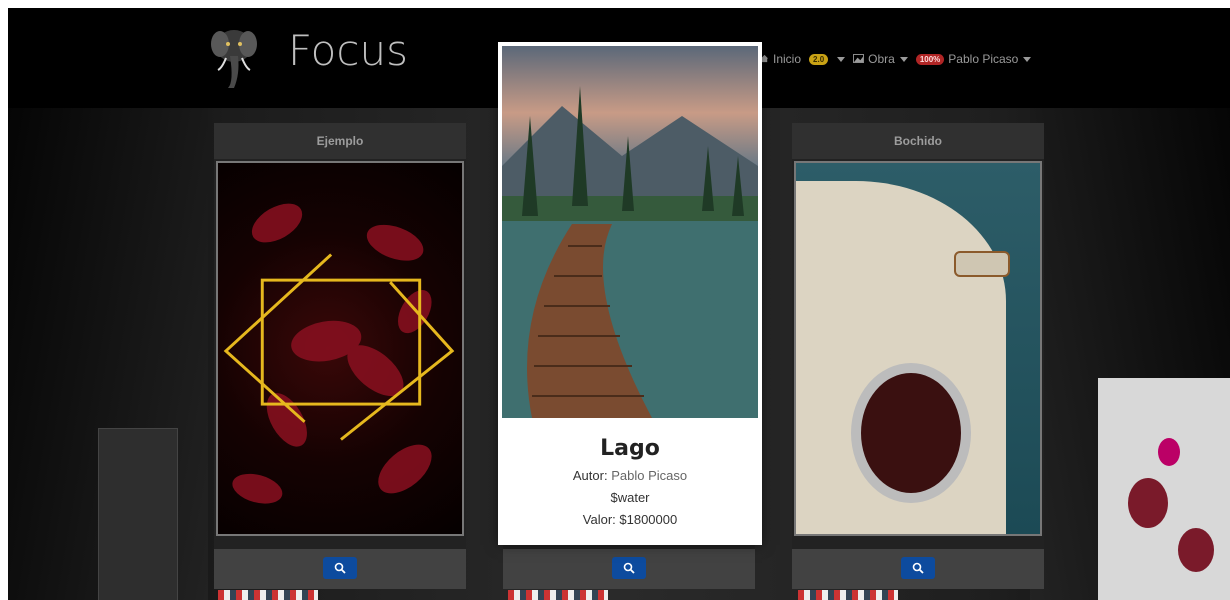 This screenshot has width=1230, height=600. What do you see at coordinates (630, 497) in the screenshot?
I see `artwork-tag: $water` at bounding box center [630, 497].